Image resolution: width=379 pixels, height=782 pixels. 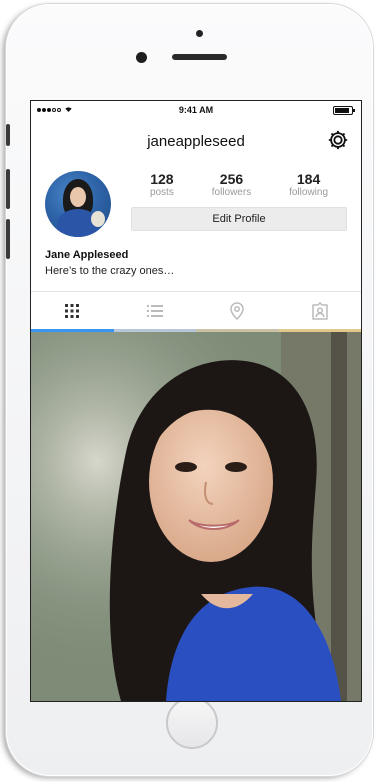 I want to click on status-bar: 9:41 AM, so click(x=196, y=110).